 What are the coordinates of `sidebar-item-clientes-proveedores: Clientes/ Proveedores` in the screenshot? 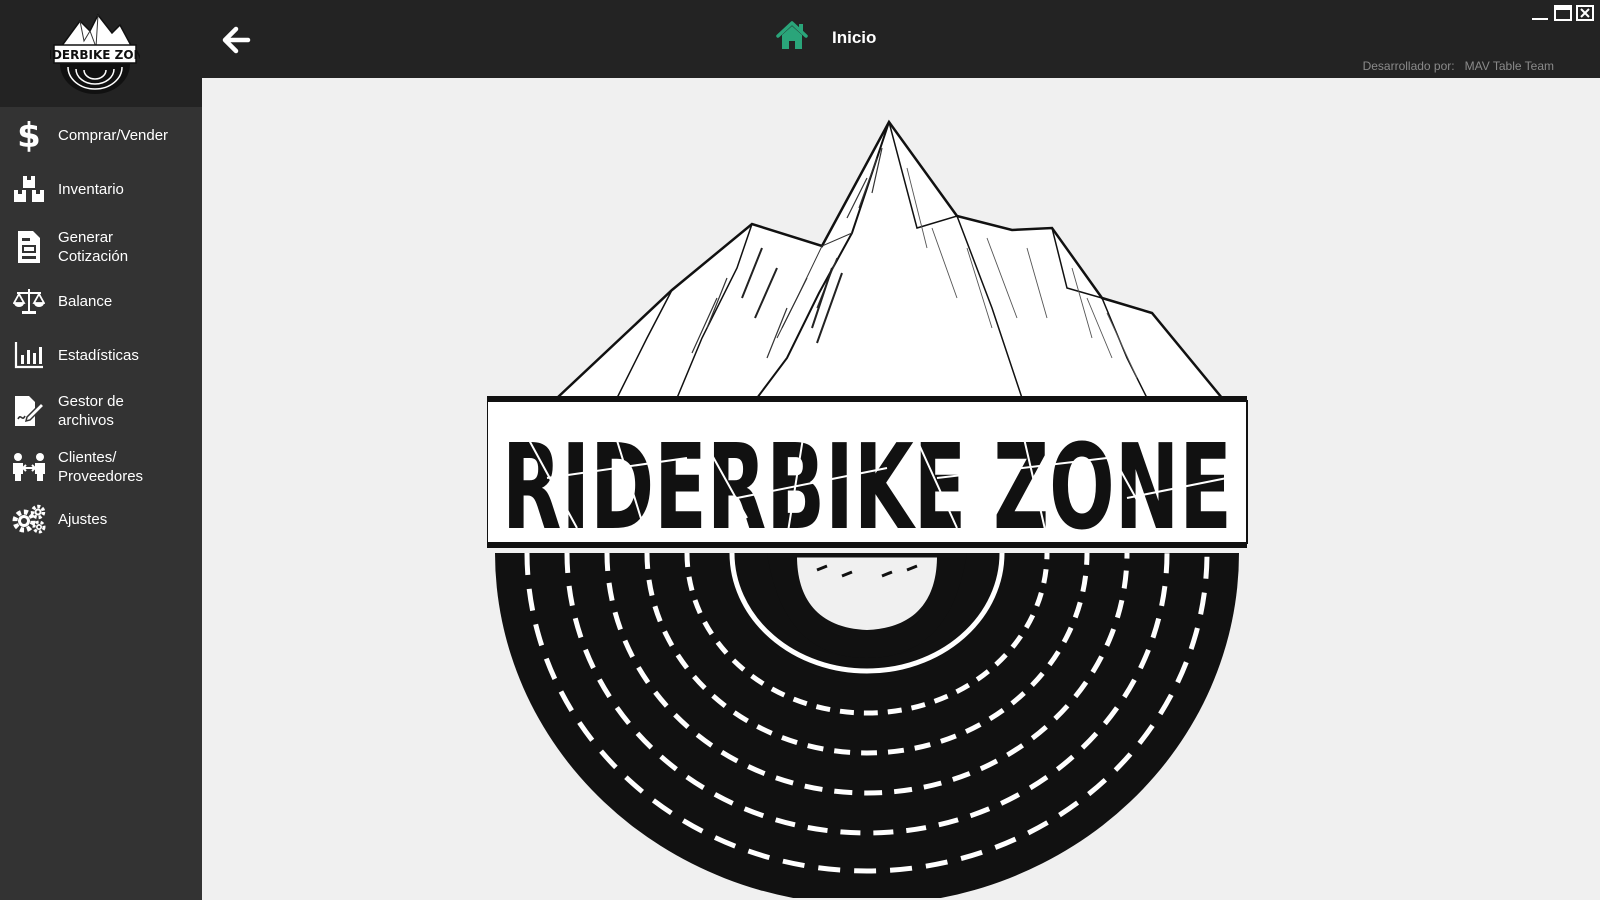 It's located at (101, 467).